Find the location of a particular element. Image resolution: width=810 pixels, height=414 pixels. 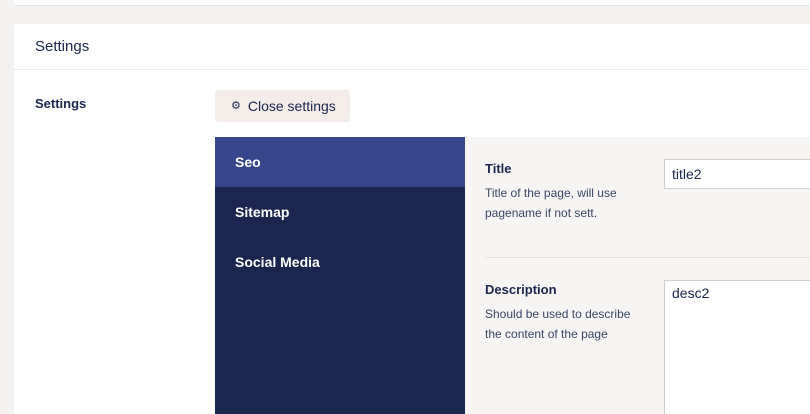

description-textarea: desc2 is located at coordinates (737, 347).